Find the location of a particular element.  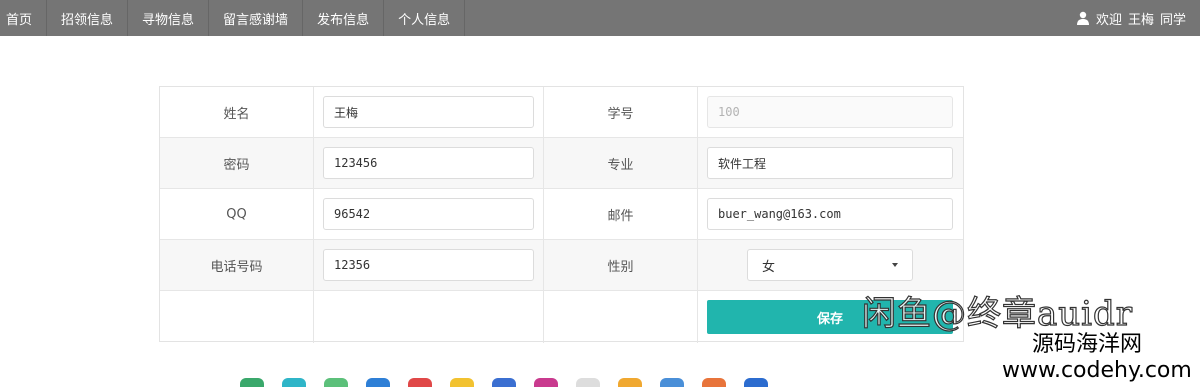

major-label: 专业 is located at coordinates (621, 163).